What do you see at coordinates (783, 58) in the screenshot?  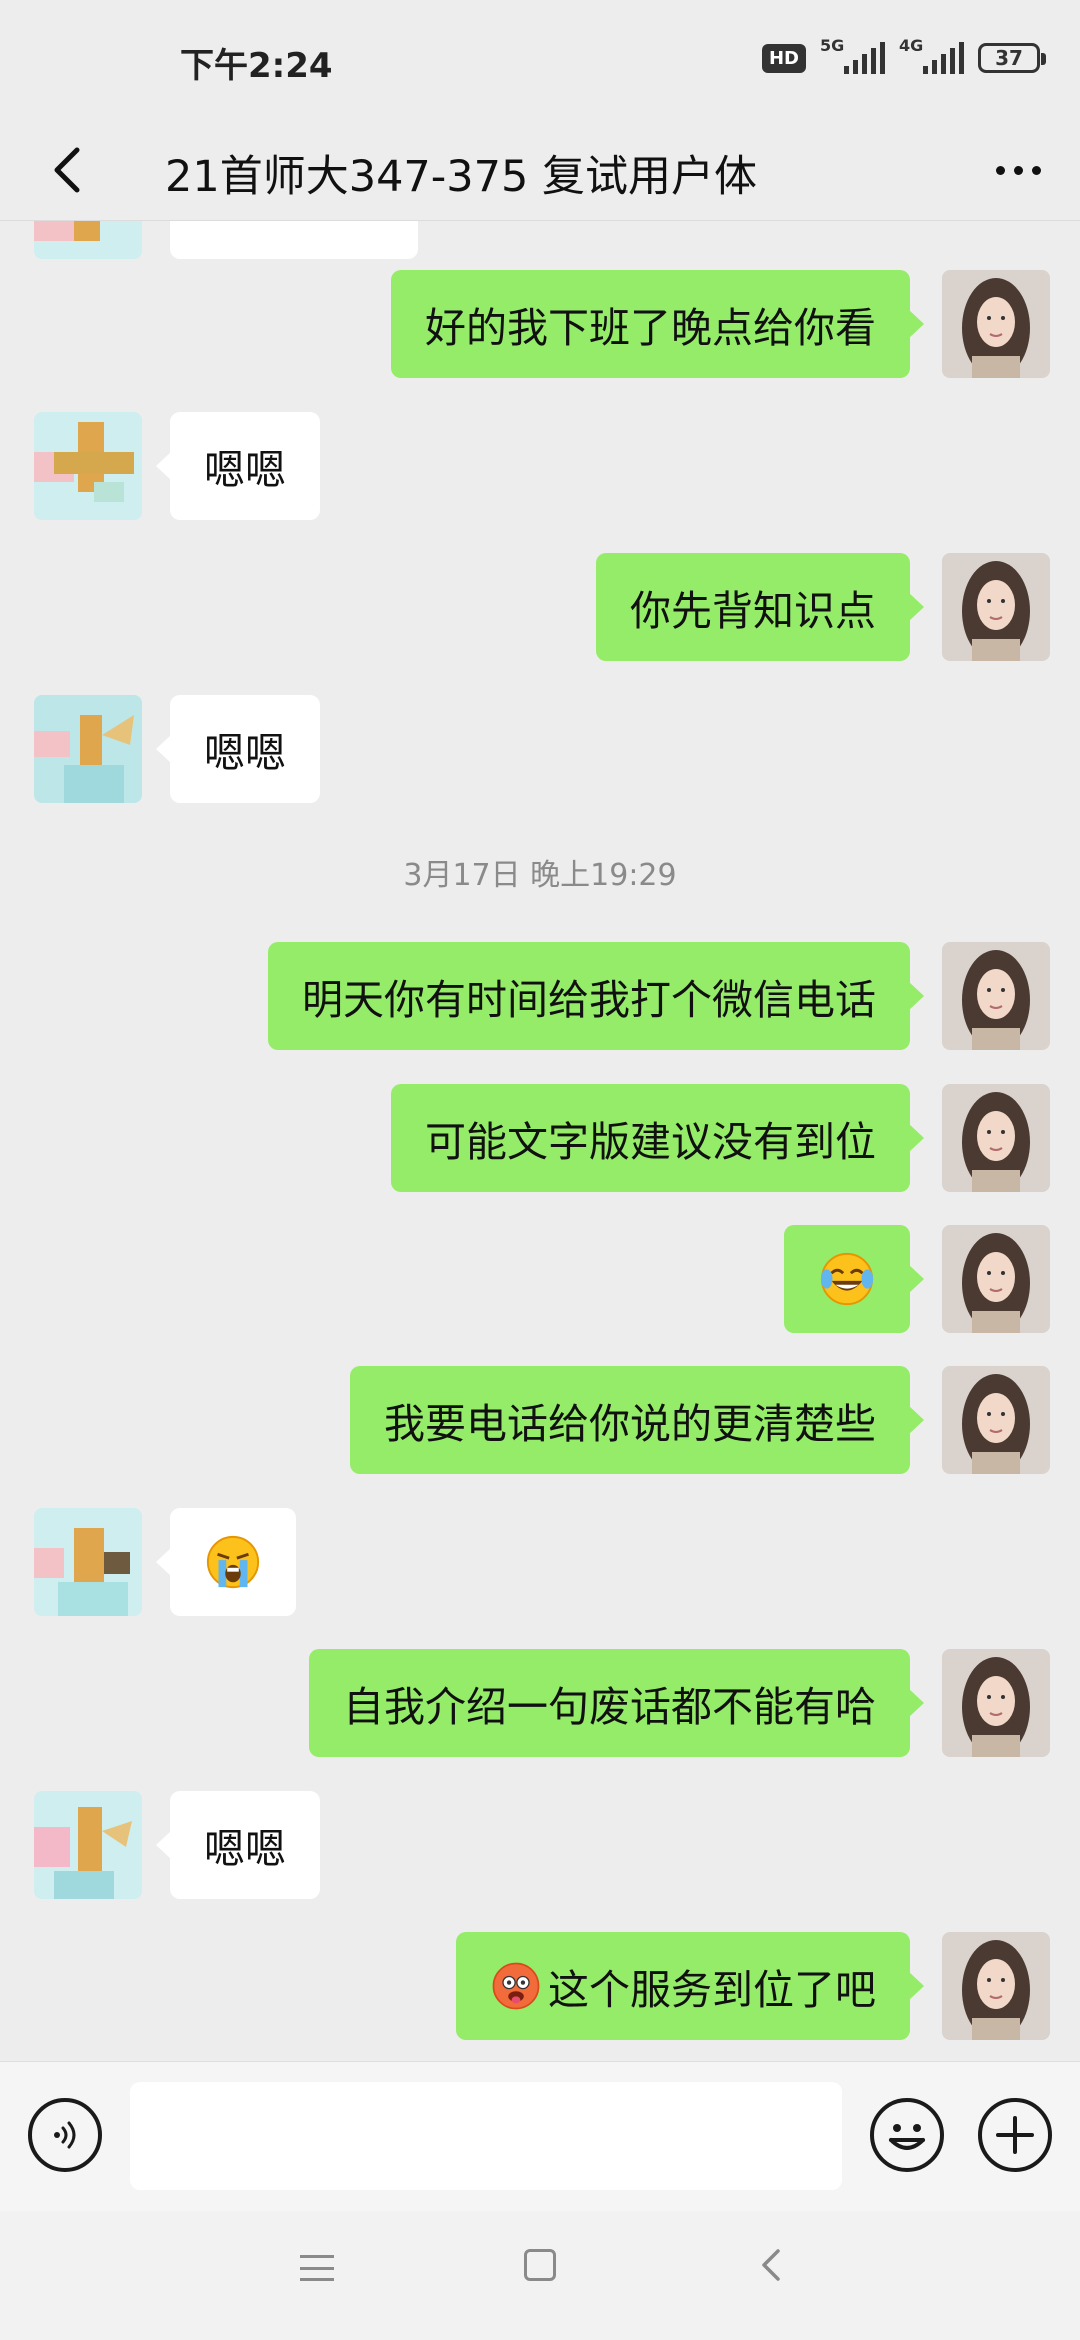 I see `hd-badge: HD` at bounding box center [783, 58].